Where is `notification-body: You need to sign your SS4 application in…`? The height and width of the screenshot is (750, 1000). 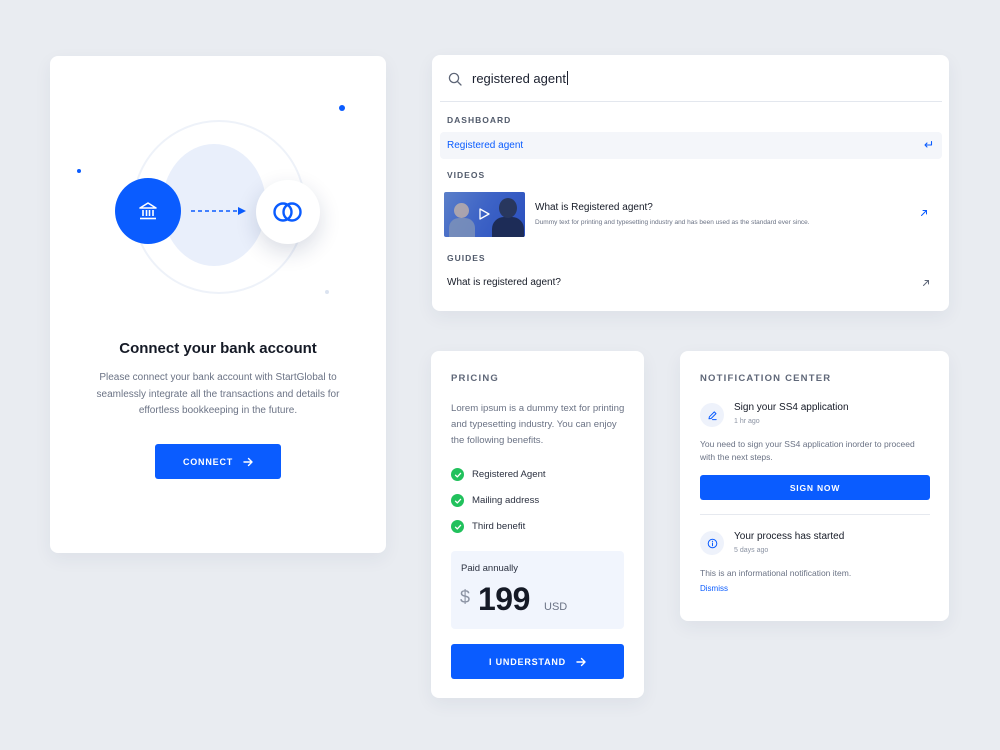 notification-body: You need to sign your SS4 application in… is located at coordinates (807, 450).